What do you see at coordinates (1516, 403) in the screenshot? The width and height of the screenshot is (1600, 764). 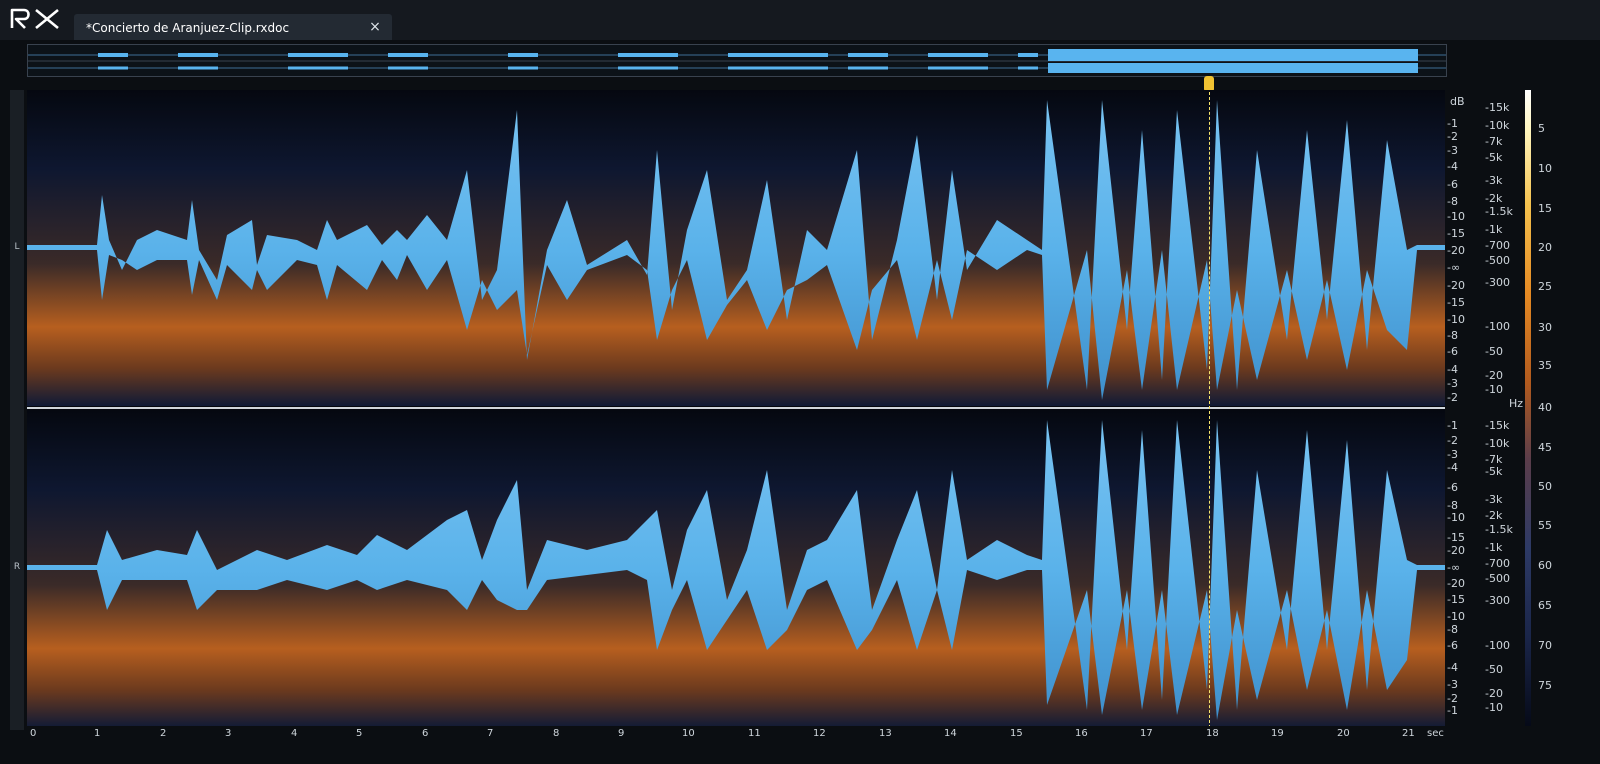 I see `frequency-unit-label: Hz` at bounding box center [1516, 403].